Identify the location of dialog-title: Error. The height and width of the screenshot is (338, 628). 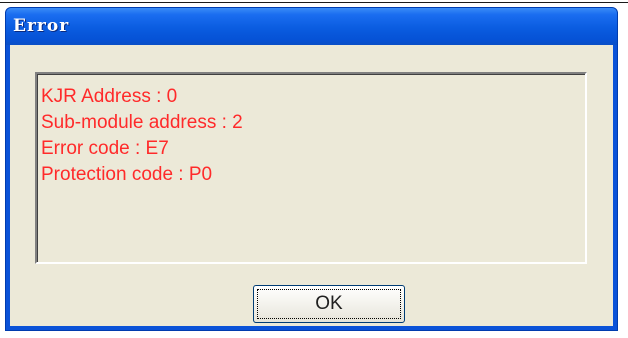
(41, 26).